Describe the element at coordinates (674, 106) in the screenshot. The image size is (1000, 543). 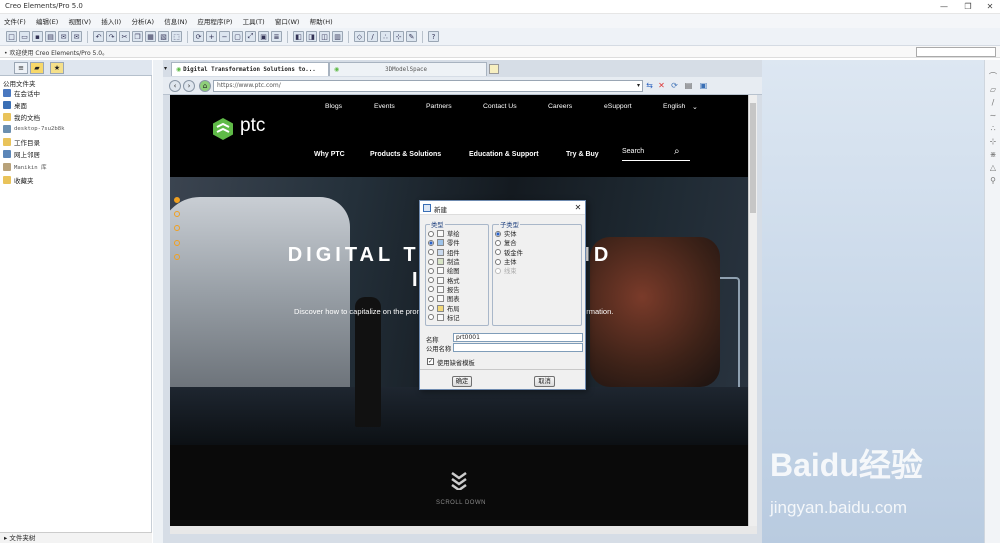
I see `nav-language: English` at that location.